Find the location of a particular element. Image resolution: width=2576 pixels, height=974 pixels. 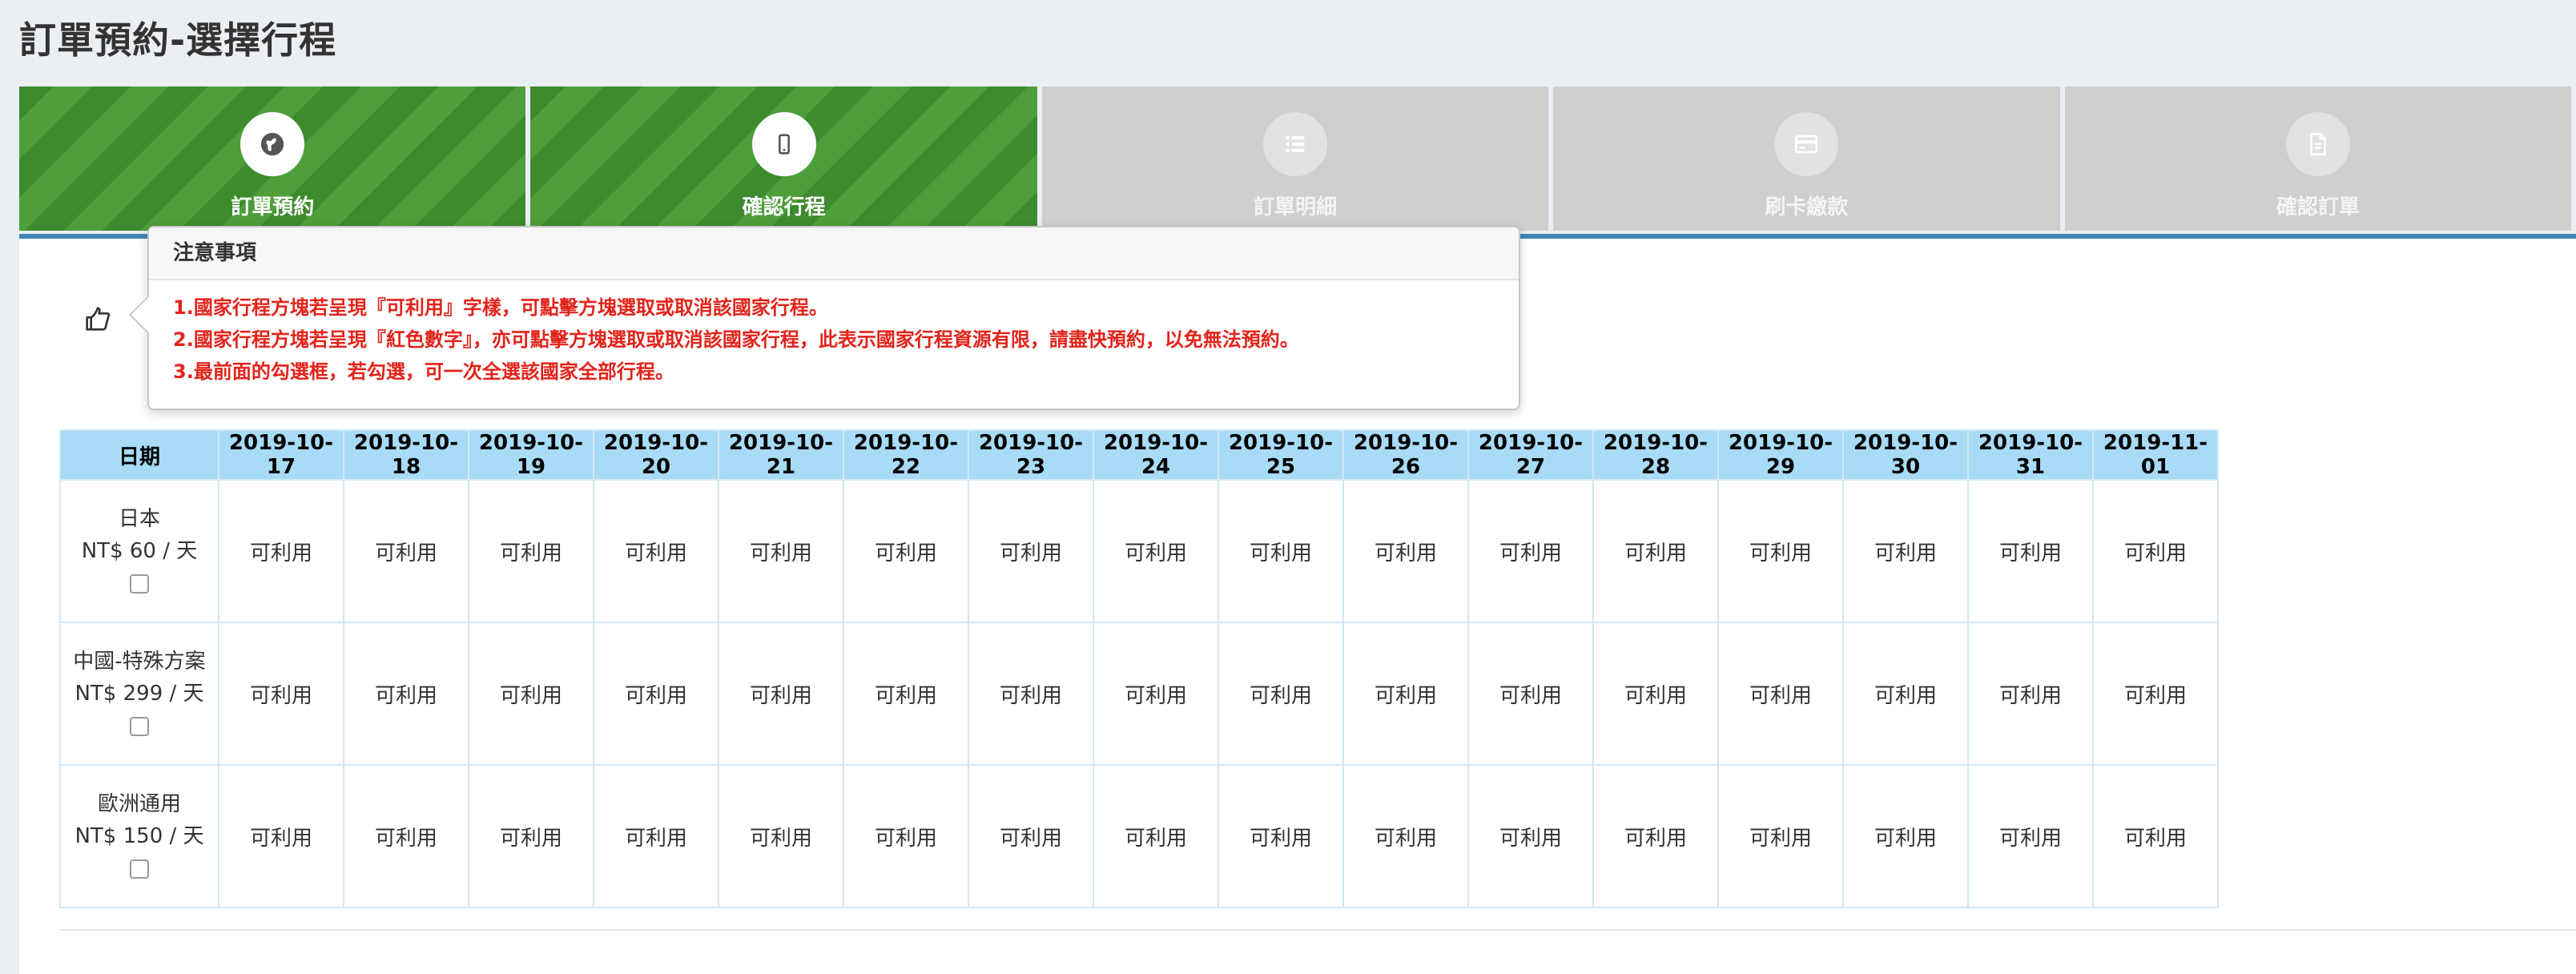

date-column-header: 2019-10-19 is located at coordinates (531, 455).